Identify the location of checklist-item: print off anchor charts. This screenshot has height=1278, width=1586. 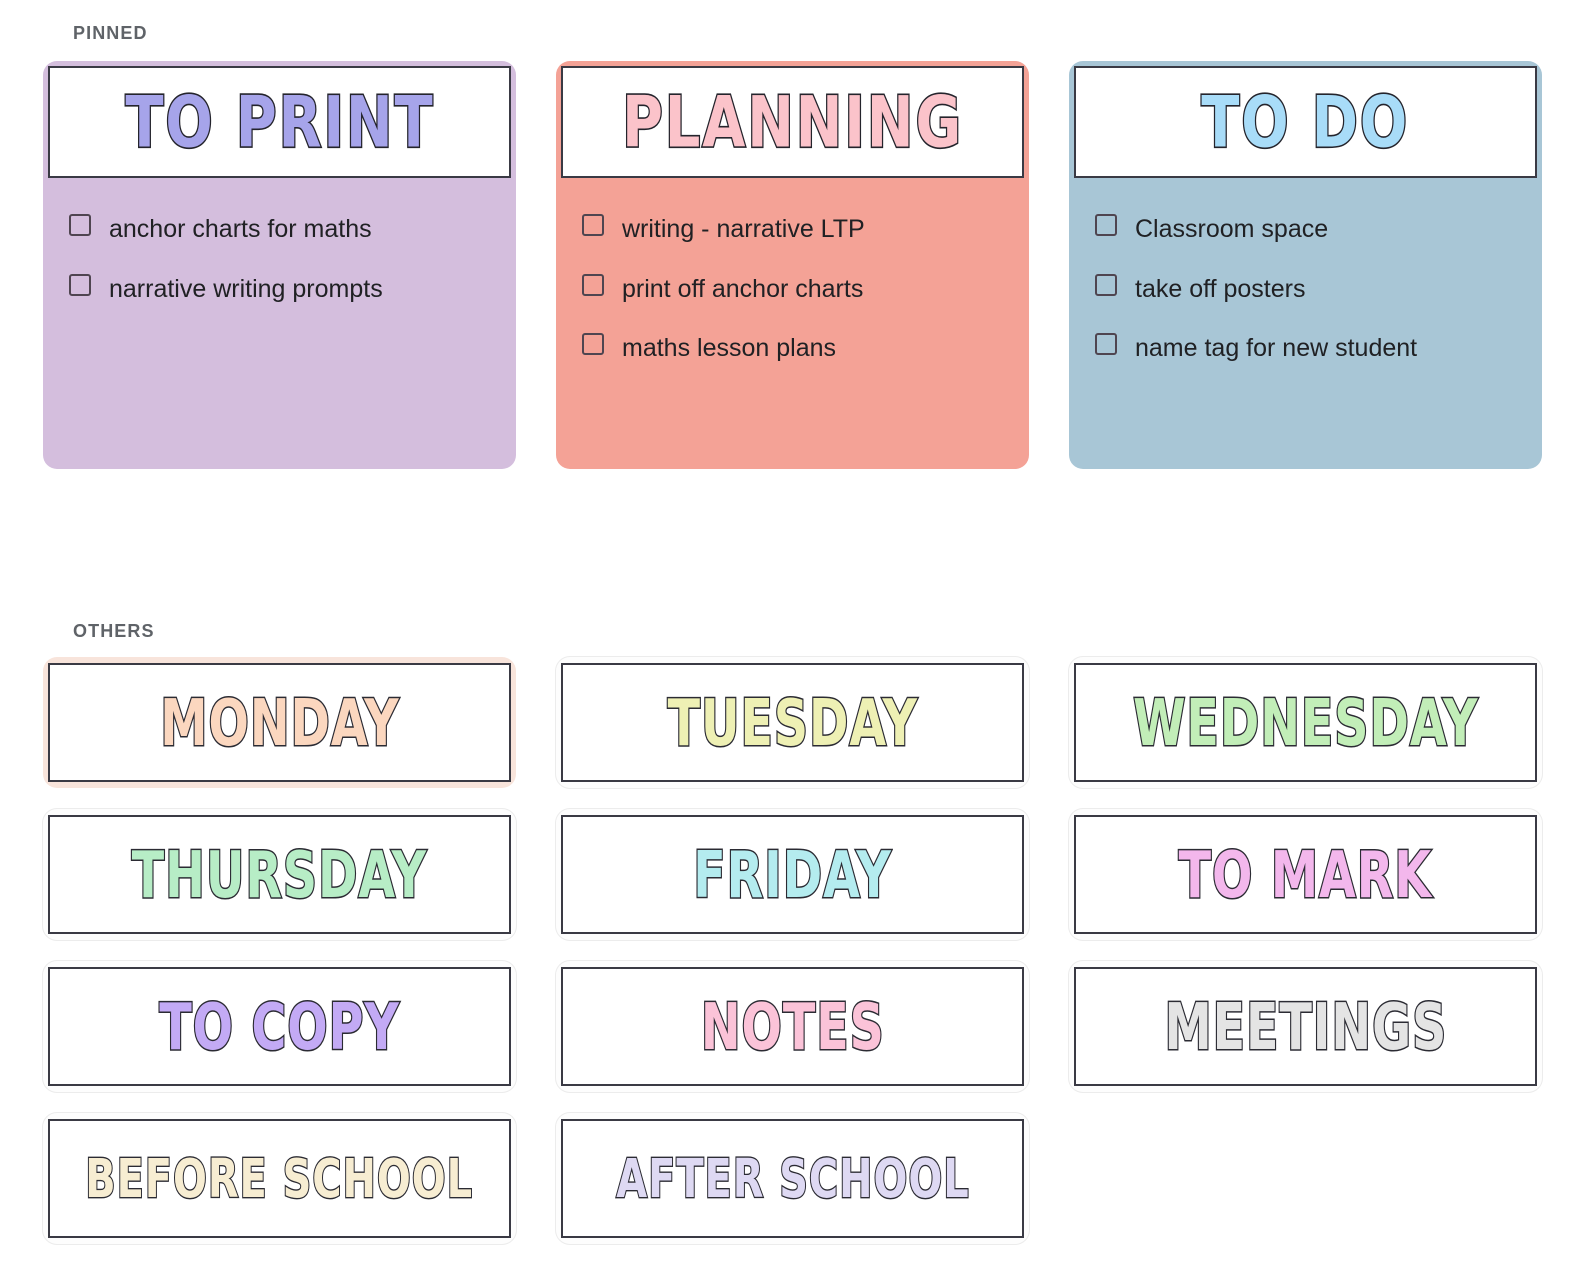
(792, 290).